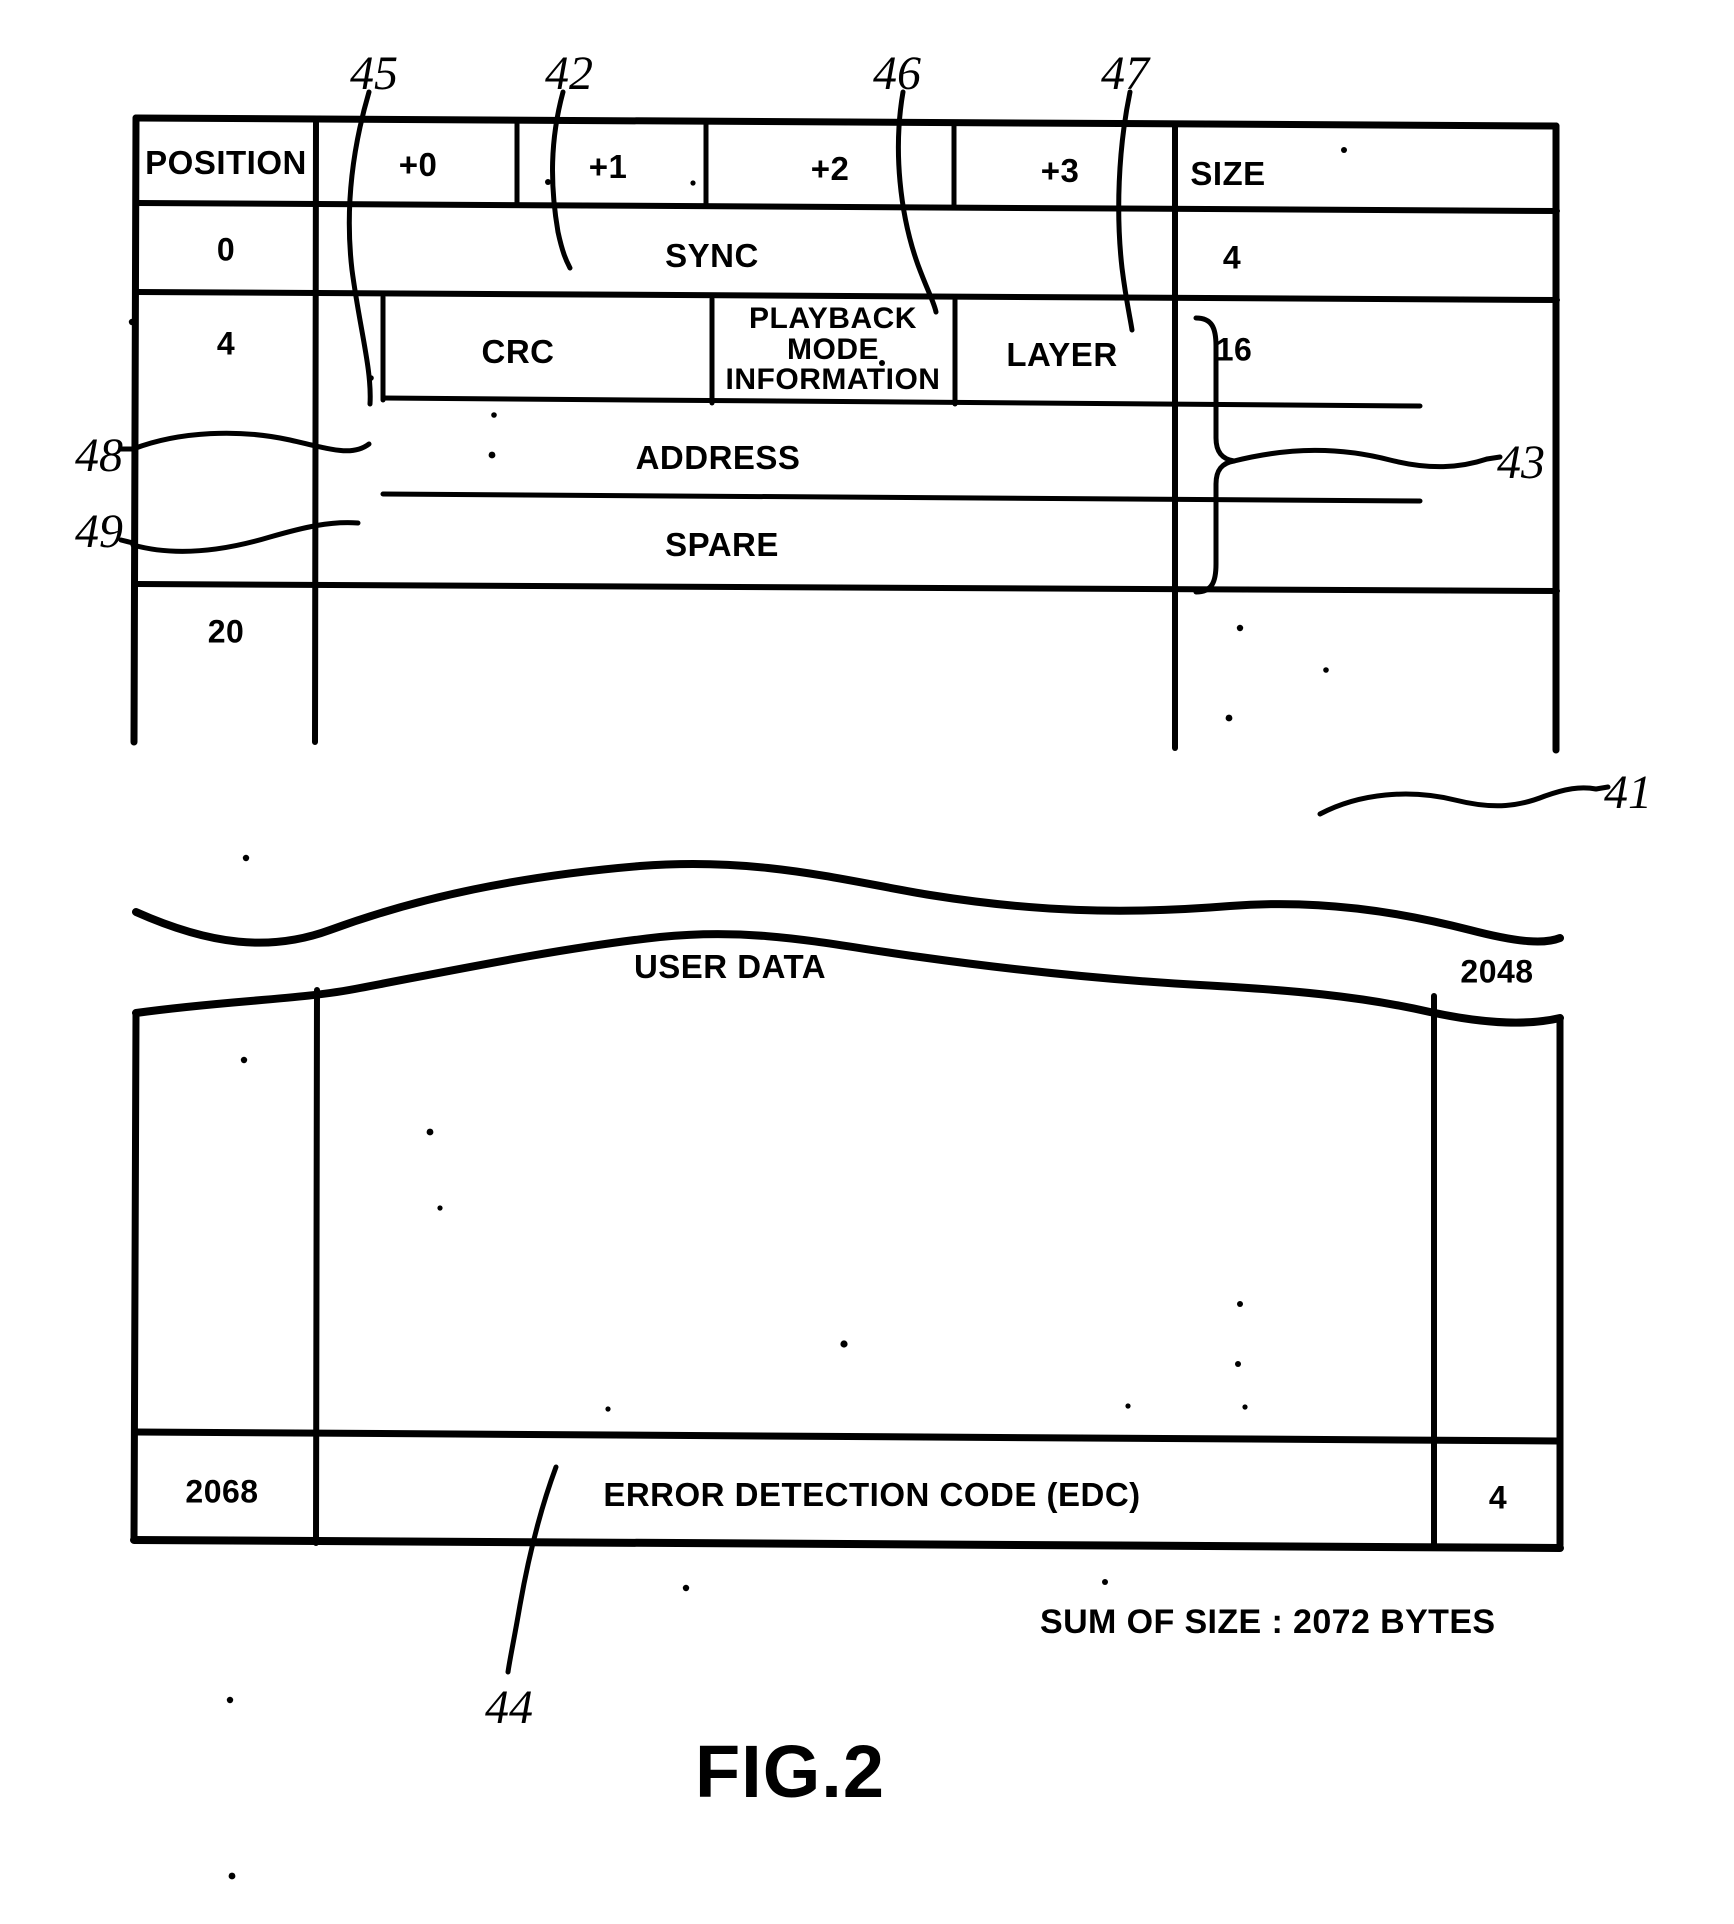 The width and height of the screenshot is (1734, 1924). Describe the element at coordinates (790, 1772) in the screenshot. I see `figure-caption: FIG.2` at that location.